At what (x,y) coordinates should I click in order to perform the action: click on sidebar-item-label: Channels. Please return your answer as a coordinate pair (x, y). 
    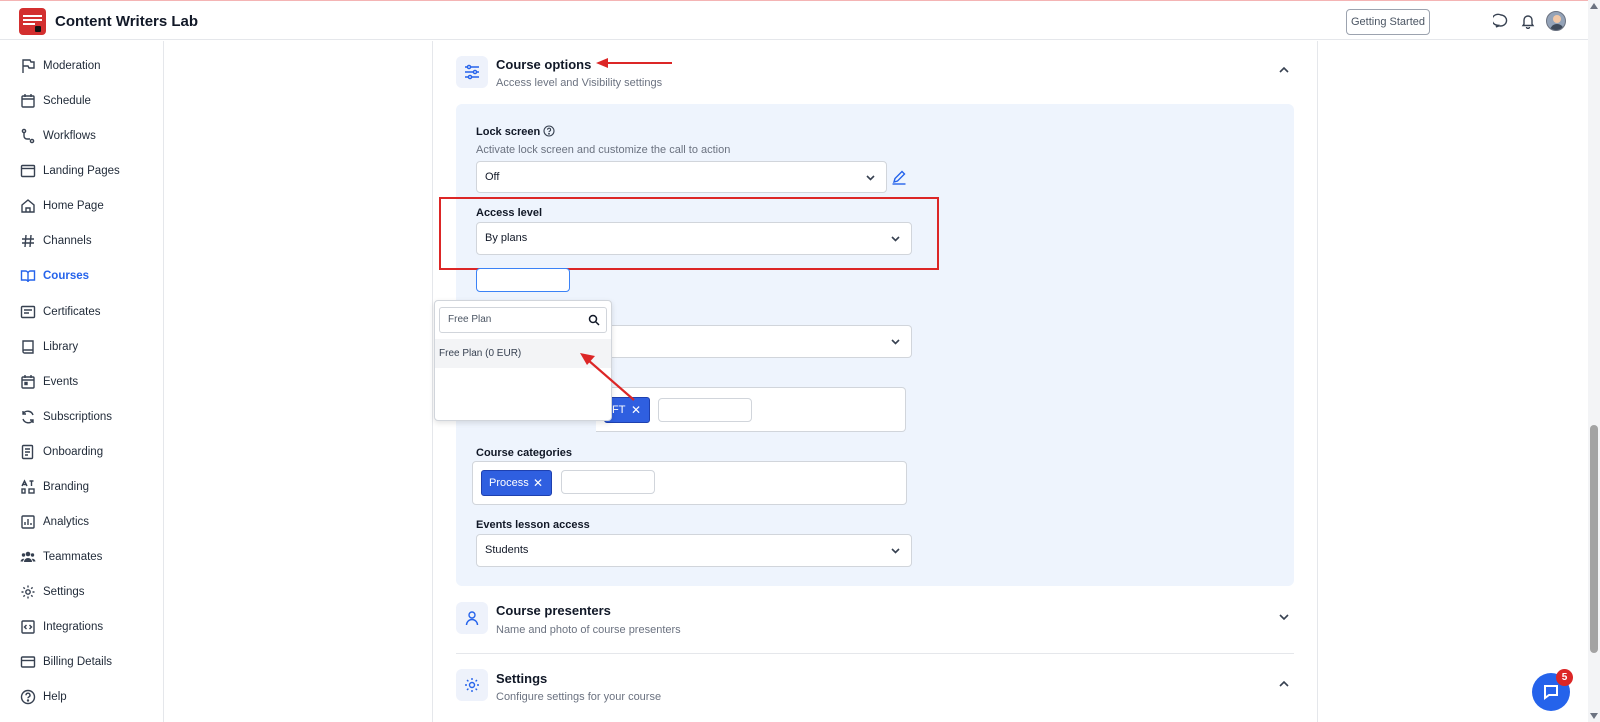
    Looking at the image, I should click on (67, 241).